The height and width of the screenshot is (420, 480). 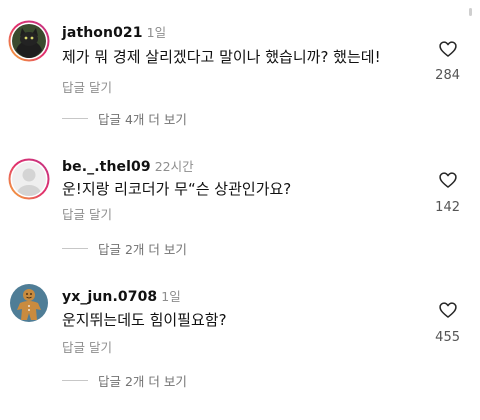 I want to click on comment-meta: yx_jun.0708 1일, so click(x=121, y=295).